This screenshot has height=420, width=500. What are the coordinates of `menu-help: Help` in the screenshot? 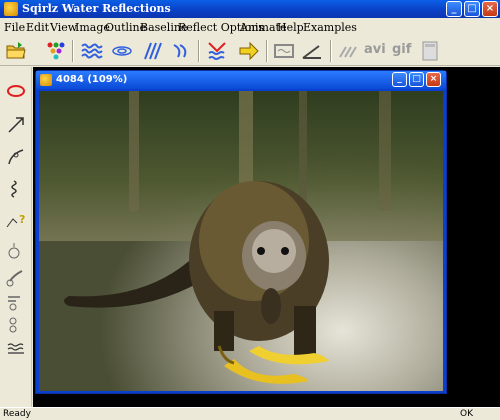 It's located at (290, 27).